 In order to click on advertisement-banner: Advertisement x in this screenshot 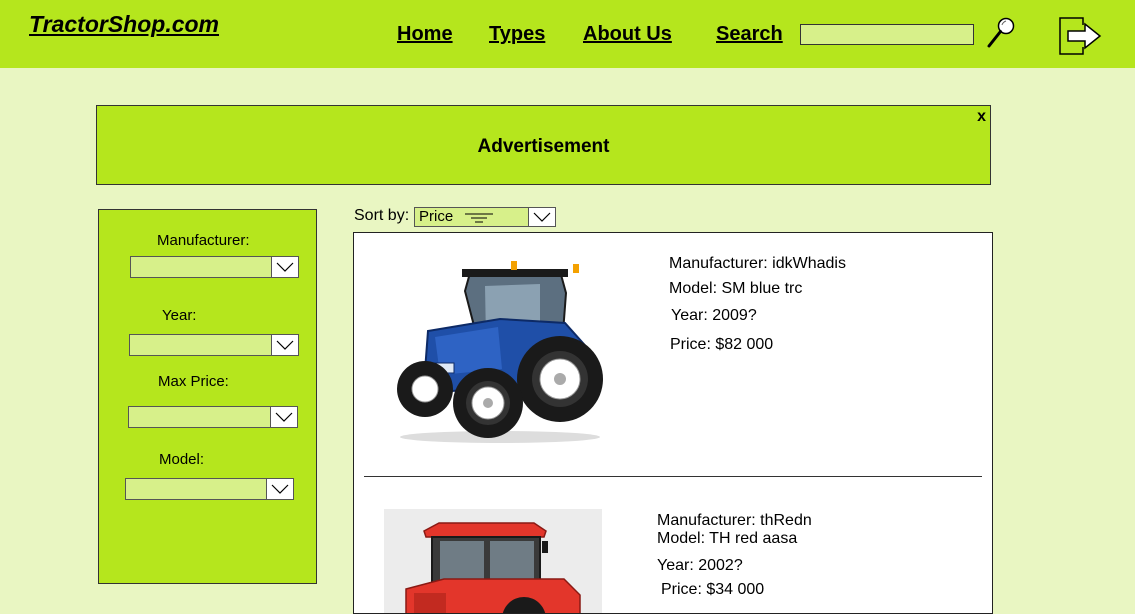, I will do `click(543, 145)`.